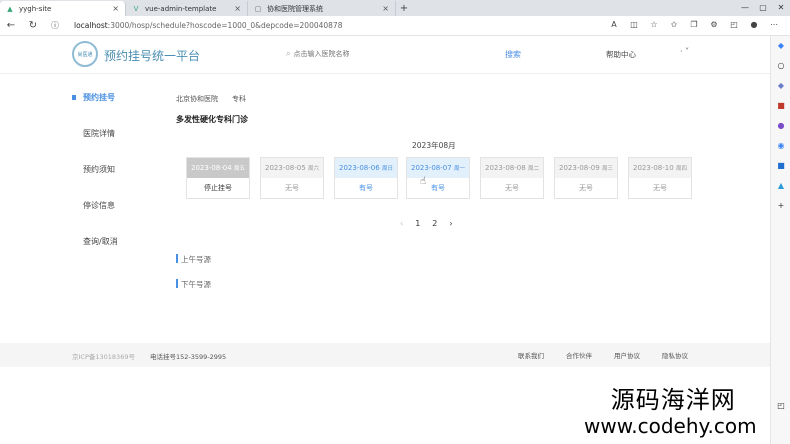 The height and width of the screenshot is (444, 790). Describe the element at coordinates (426, 223) in the screenshot. I see `pagination: ‹ 1 2 ›` at that location.